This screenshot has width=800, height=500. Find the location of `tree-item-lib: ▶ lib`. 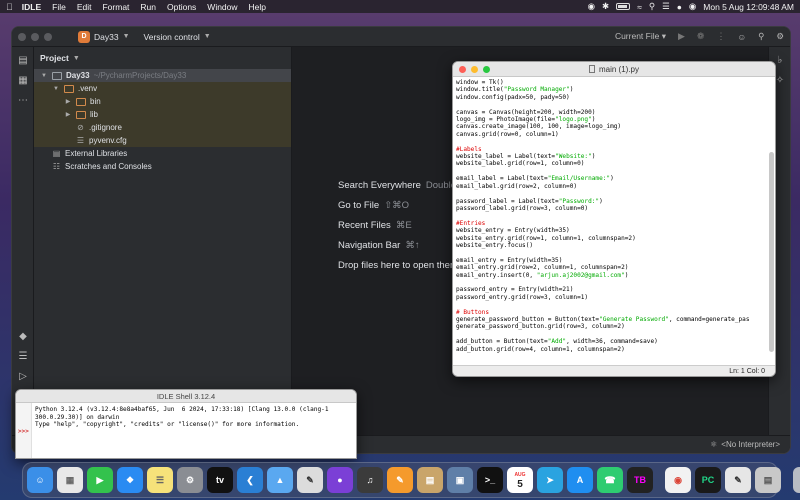

tree-item-lib: ▶ lib is located at coordinates (162, 114).